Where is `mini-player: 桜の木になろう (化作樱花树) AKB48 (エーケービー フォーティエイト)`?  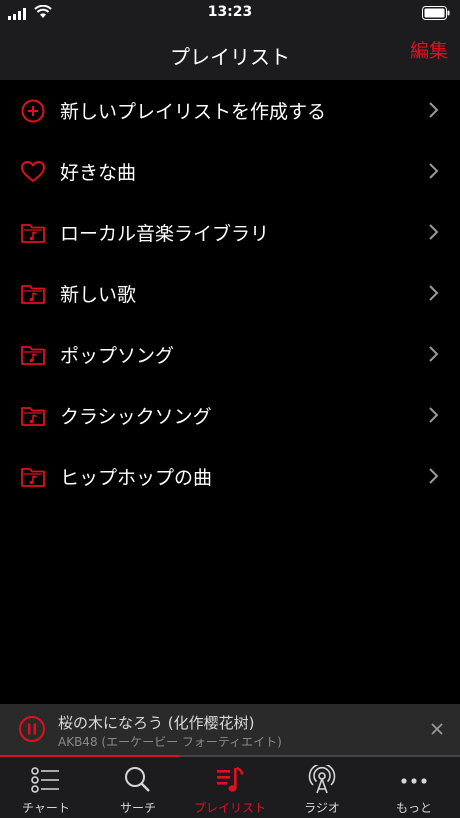 mini-player: 桜の木になろう (化作樱花树) AKB48 (エーケービー フォーティエイト) is located at coordinates (230, 729).